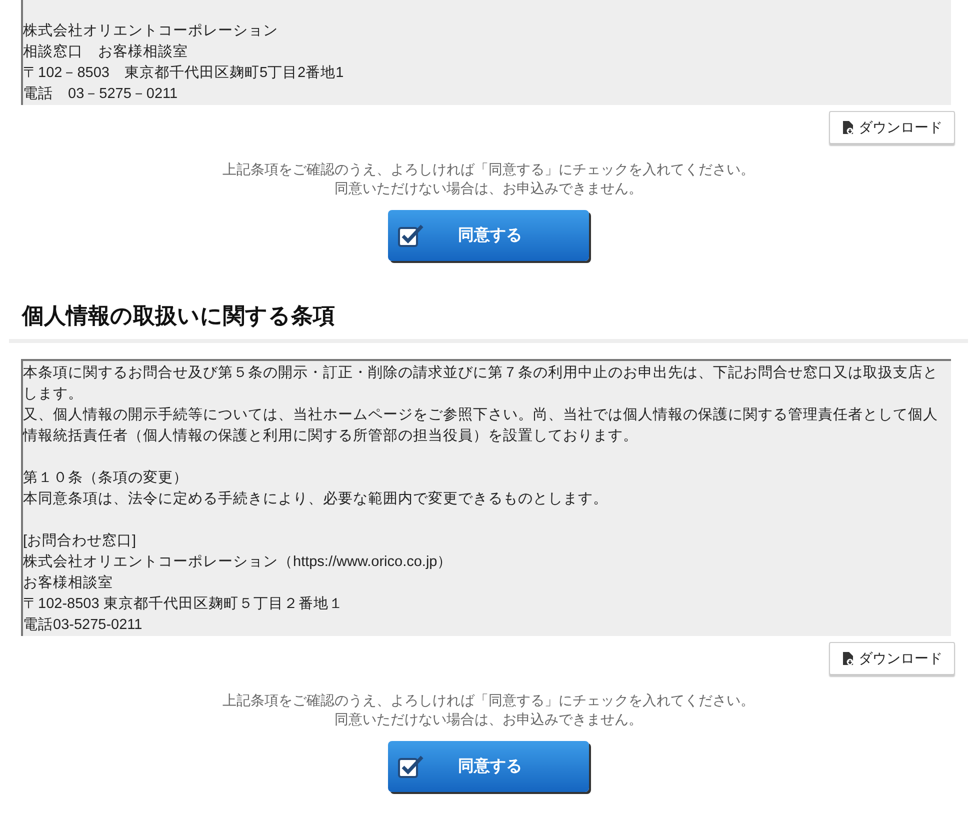 The image size is (977, 817). I want to click on terms-text: 本同意条項は、法令に定める手続きにより、必要な範囲内で変更できるものとします。, so click(316, 499).